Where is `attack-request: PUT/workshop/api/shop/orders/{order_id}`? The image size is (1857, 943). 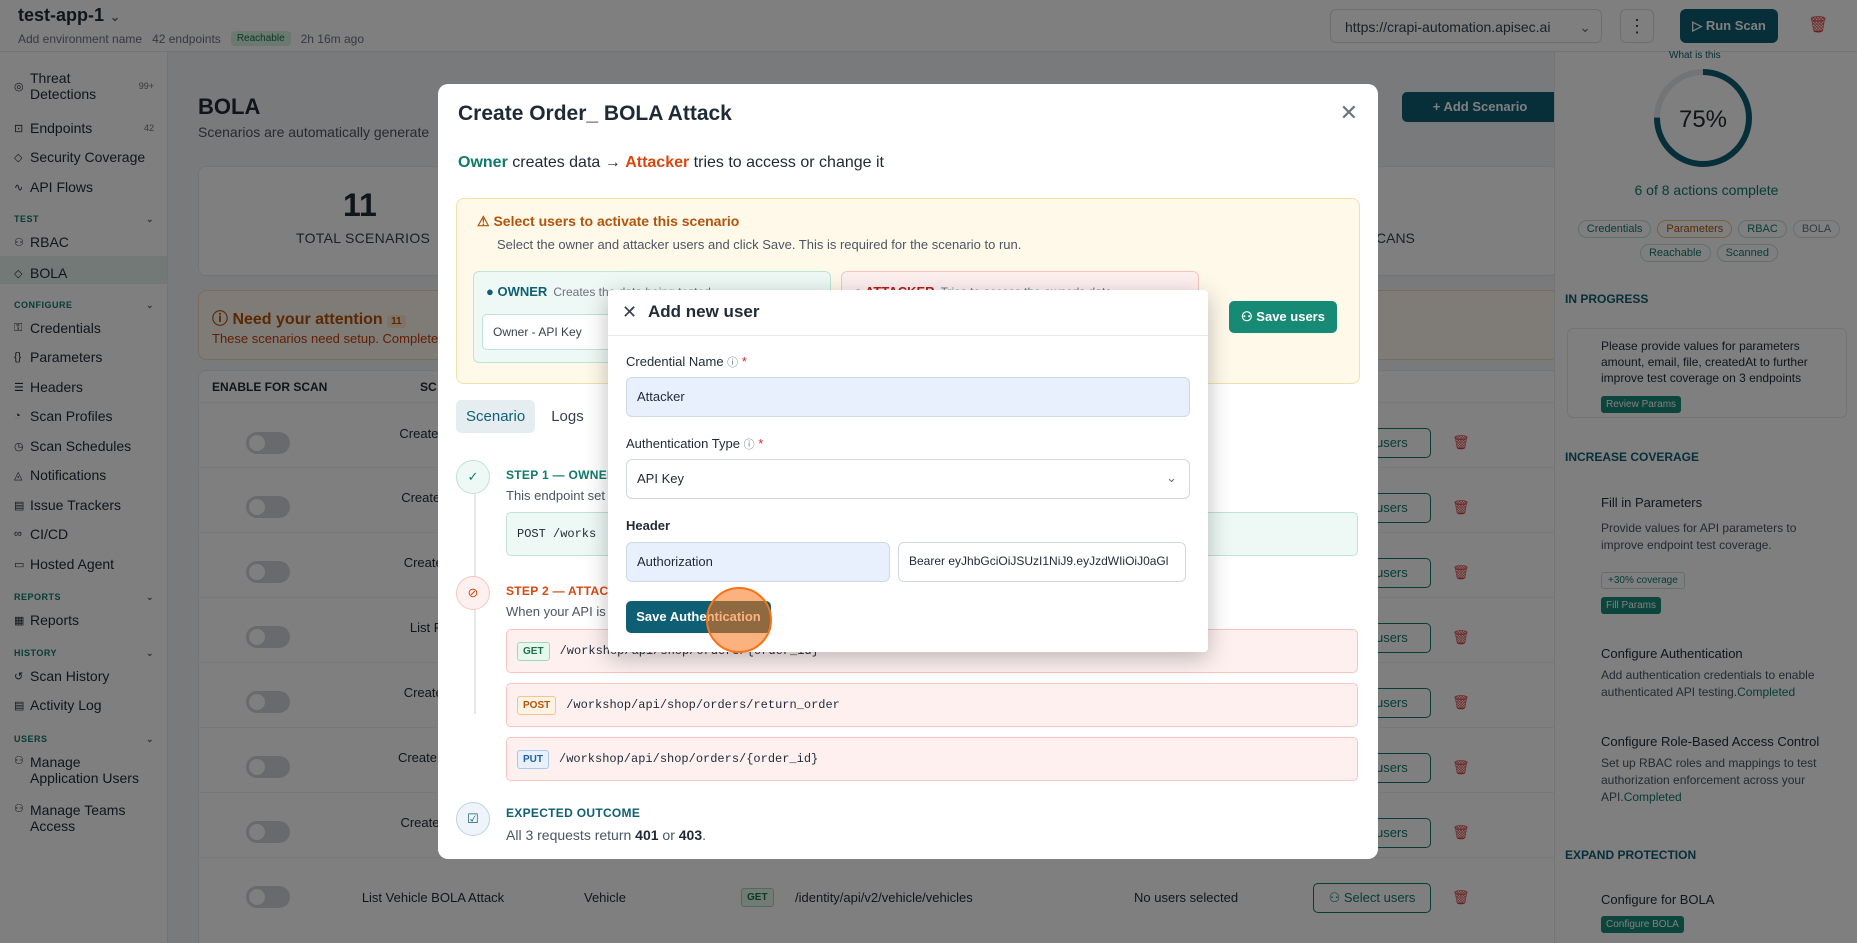
attack-request: PUT/workshop/api/shop/orders/{order_id} is located at coordinates (932, 759).